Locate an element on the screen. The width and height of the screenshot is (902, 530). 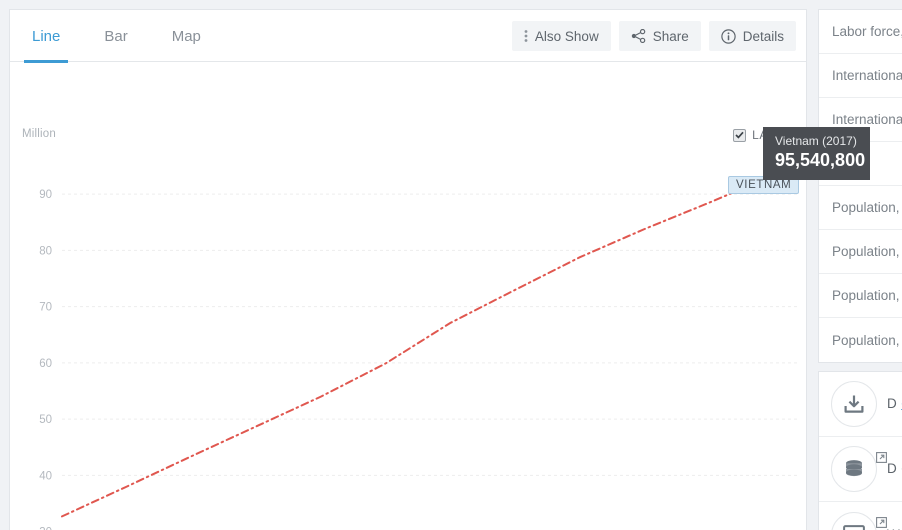
y-axis-ticks: 30 40 50 60 70 80 90 is located at coordinates (45, 359).